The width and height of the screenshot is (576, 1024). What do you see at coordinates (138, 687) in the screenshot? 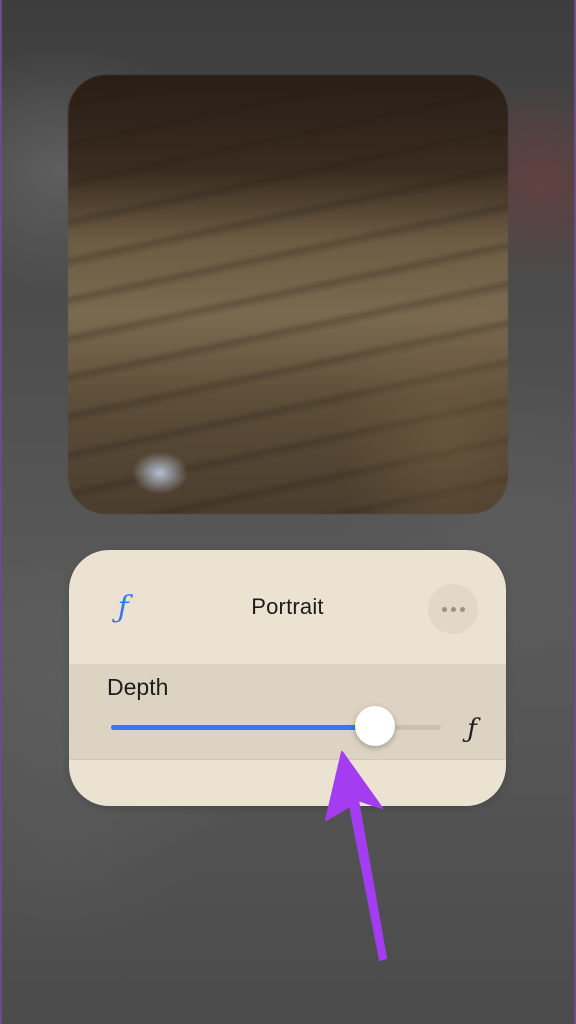
I see `depth-label: Depth` at bounding box center [138, 687].